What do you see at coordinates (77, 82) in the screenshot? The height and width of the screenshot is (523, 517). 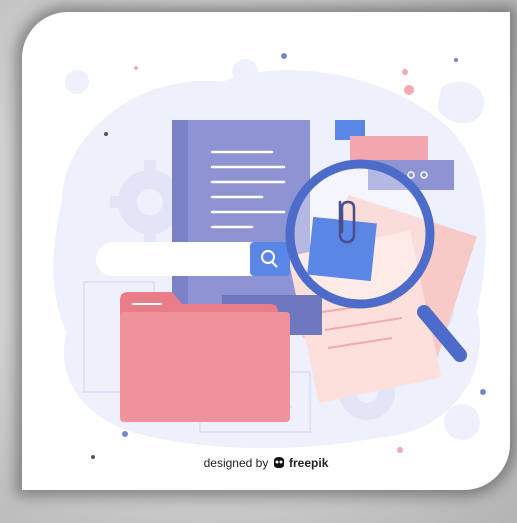 I see `small-blob-left` at bounding box center [77, 82].